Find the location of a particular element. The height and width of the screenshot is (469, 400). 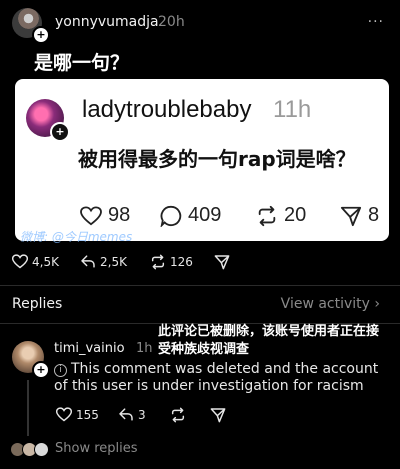

thread-line is located at coordinates (28, 408).